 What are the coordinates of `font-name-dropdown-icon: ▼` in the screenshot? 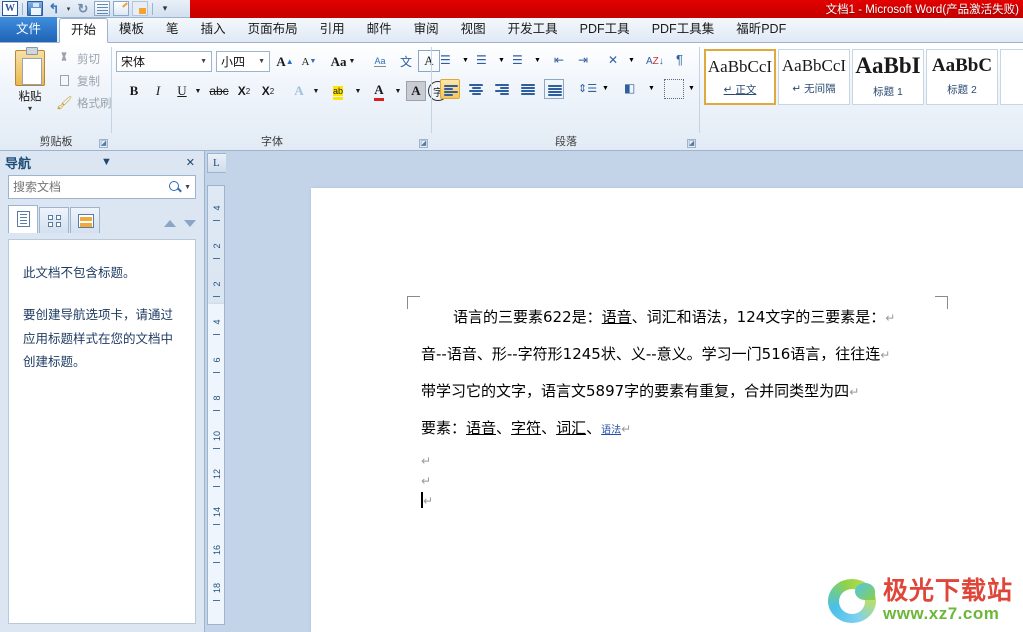 It's located at (203, 61).